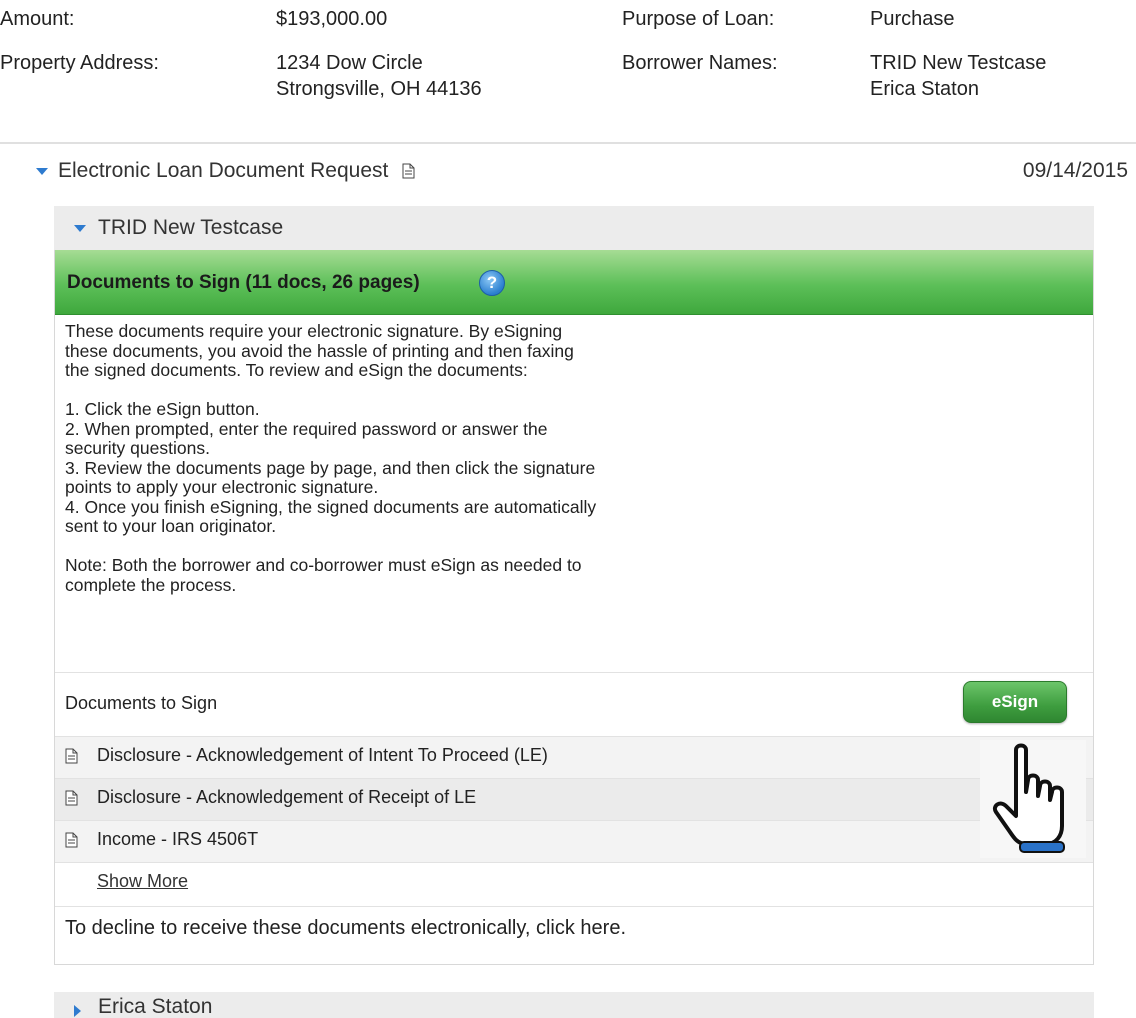  Describe the element at coordinates (77, 1011) in the screenshot. I see `chevron-right-icon` at that location.